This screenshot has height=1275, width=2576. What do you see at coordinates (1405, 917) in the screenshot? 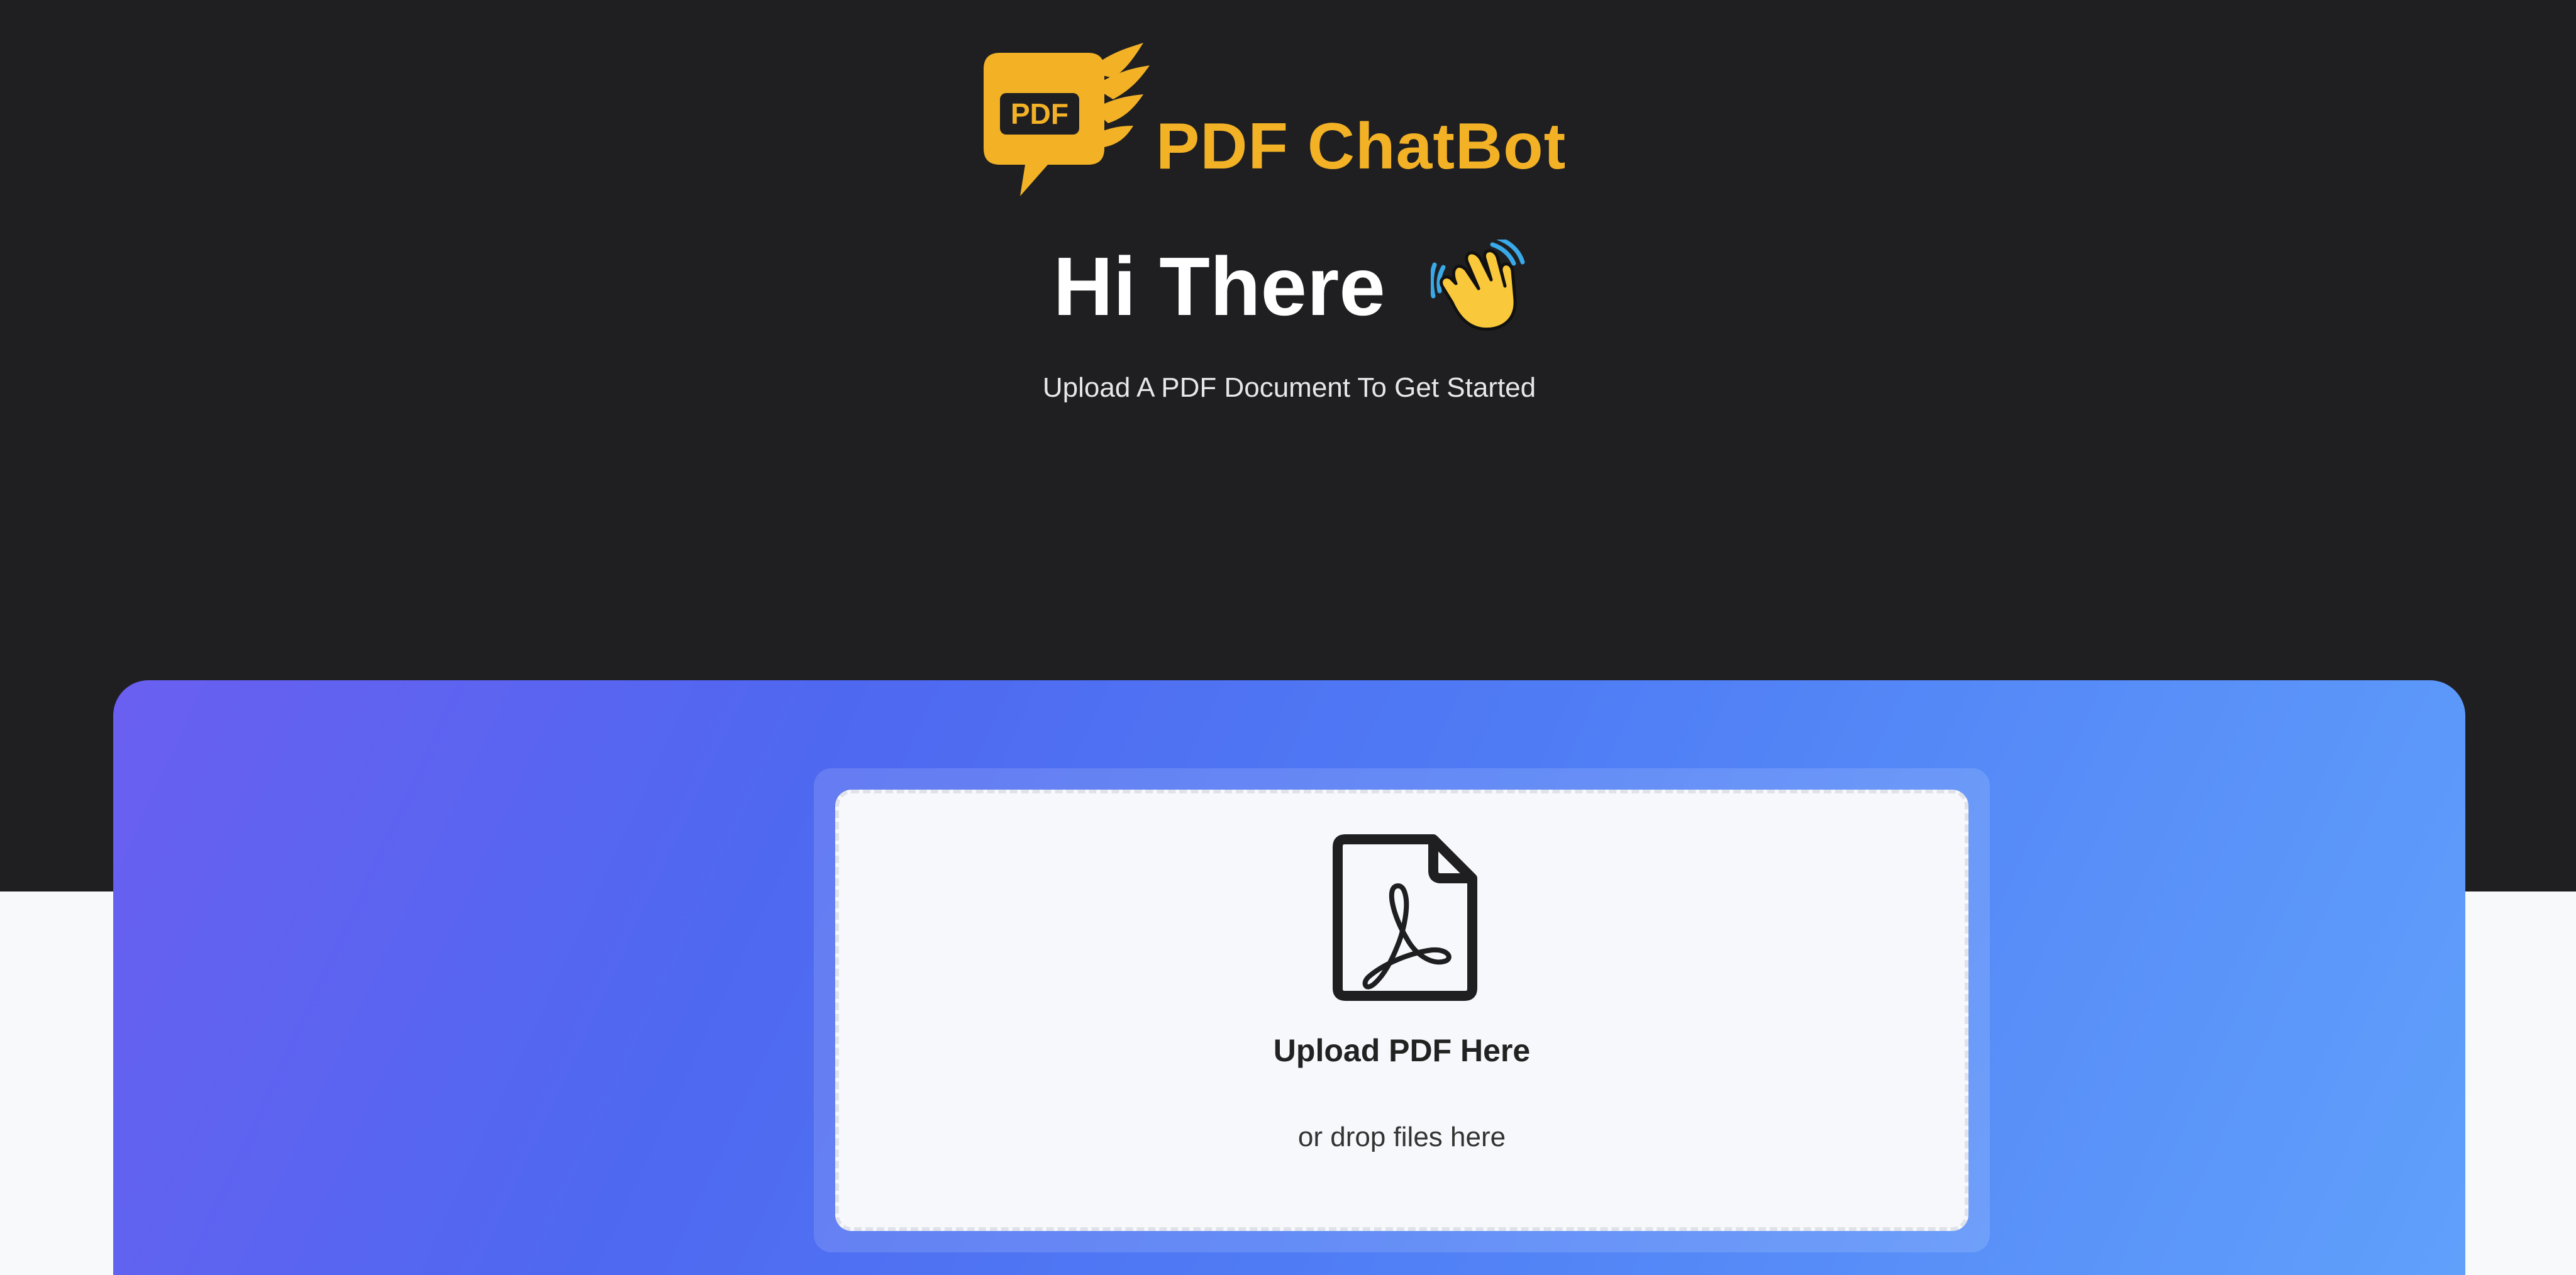
I see `pdf-file-icon` at bounding box center [1405, 917].